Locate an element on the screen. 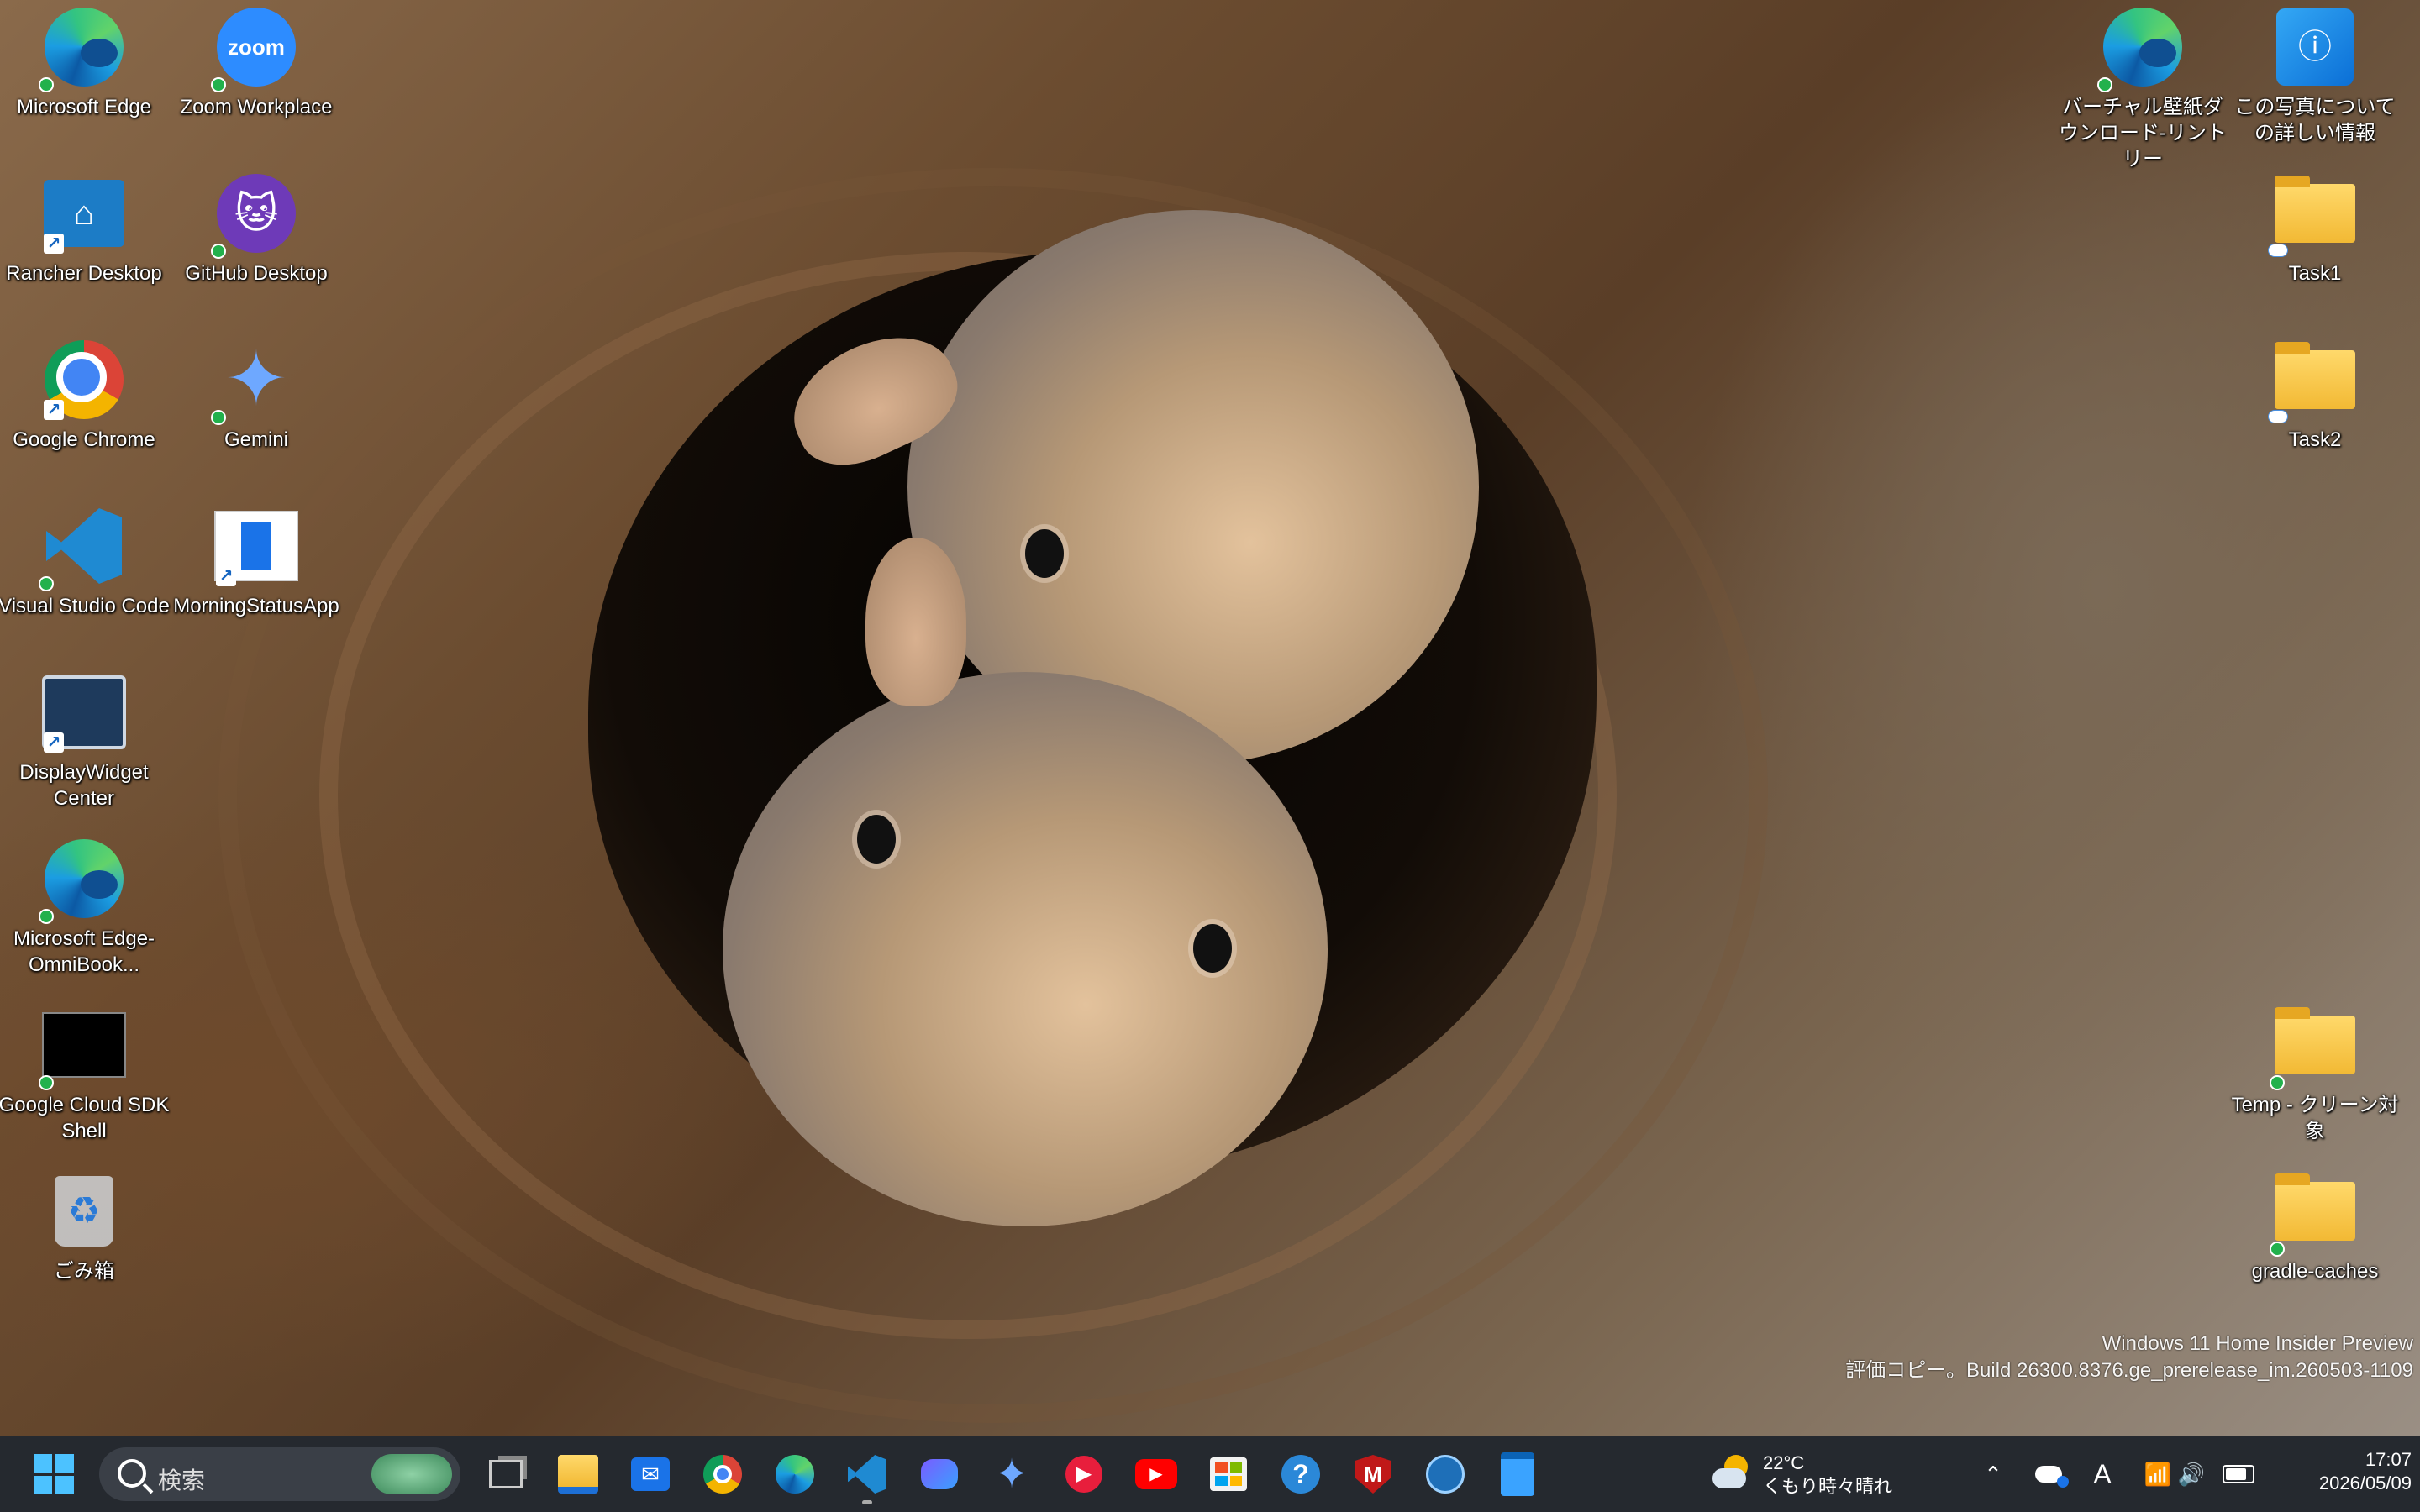 This screenshot has height=1512, width=2420. desktop-icon-wallpaper-download: バーチャル壁紙ダウンロード-リントリー is located at coordinates (2143, 88).